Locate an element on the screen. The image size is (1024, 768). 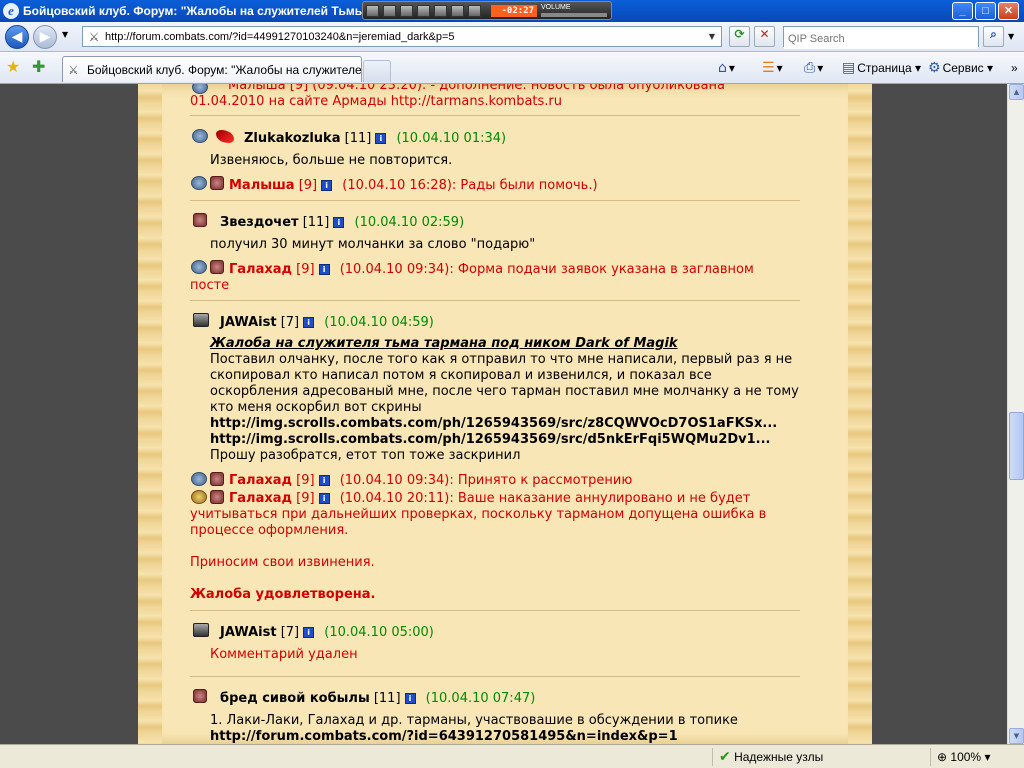
ie-logo-icon: e is located at coordinates (11, 11).